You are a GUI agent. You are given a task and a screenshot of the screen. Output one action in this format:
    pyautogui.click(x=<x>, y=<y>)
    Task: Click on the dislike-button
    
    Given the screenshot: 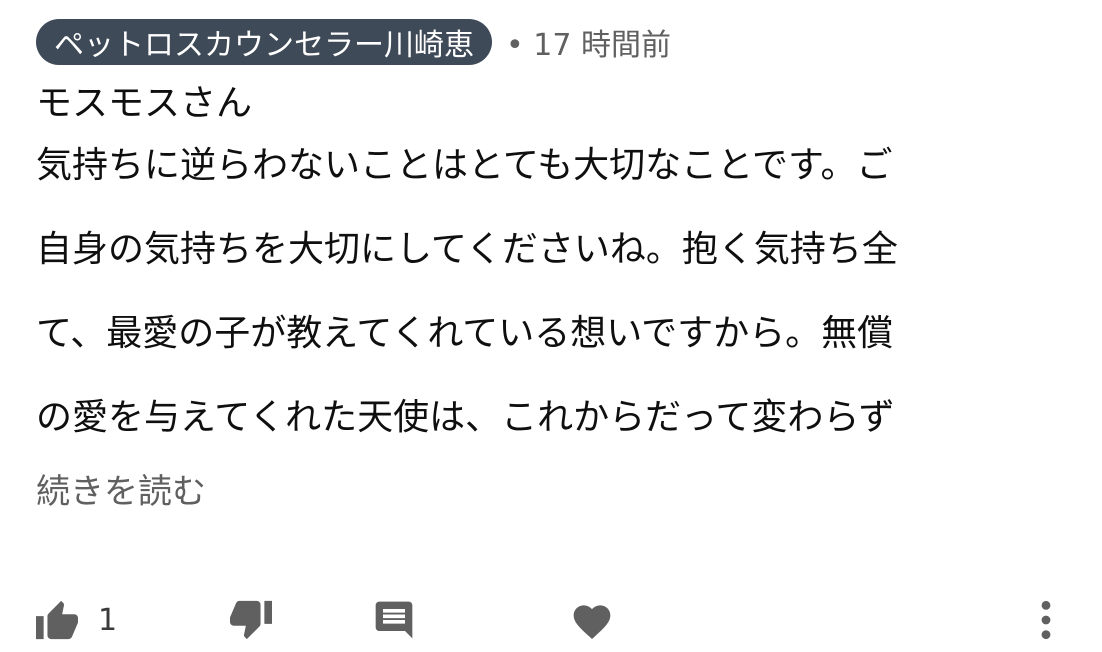 What is the action you would take?
    pyautogui.click(x=251, y=620)
    